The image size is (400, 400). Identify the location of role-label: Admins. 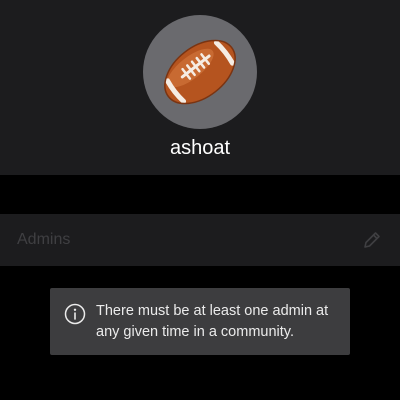
(44, 239).